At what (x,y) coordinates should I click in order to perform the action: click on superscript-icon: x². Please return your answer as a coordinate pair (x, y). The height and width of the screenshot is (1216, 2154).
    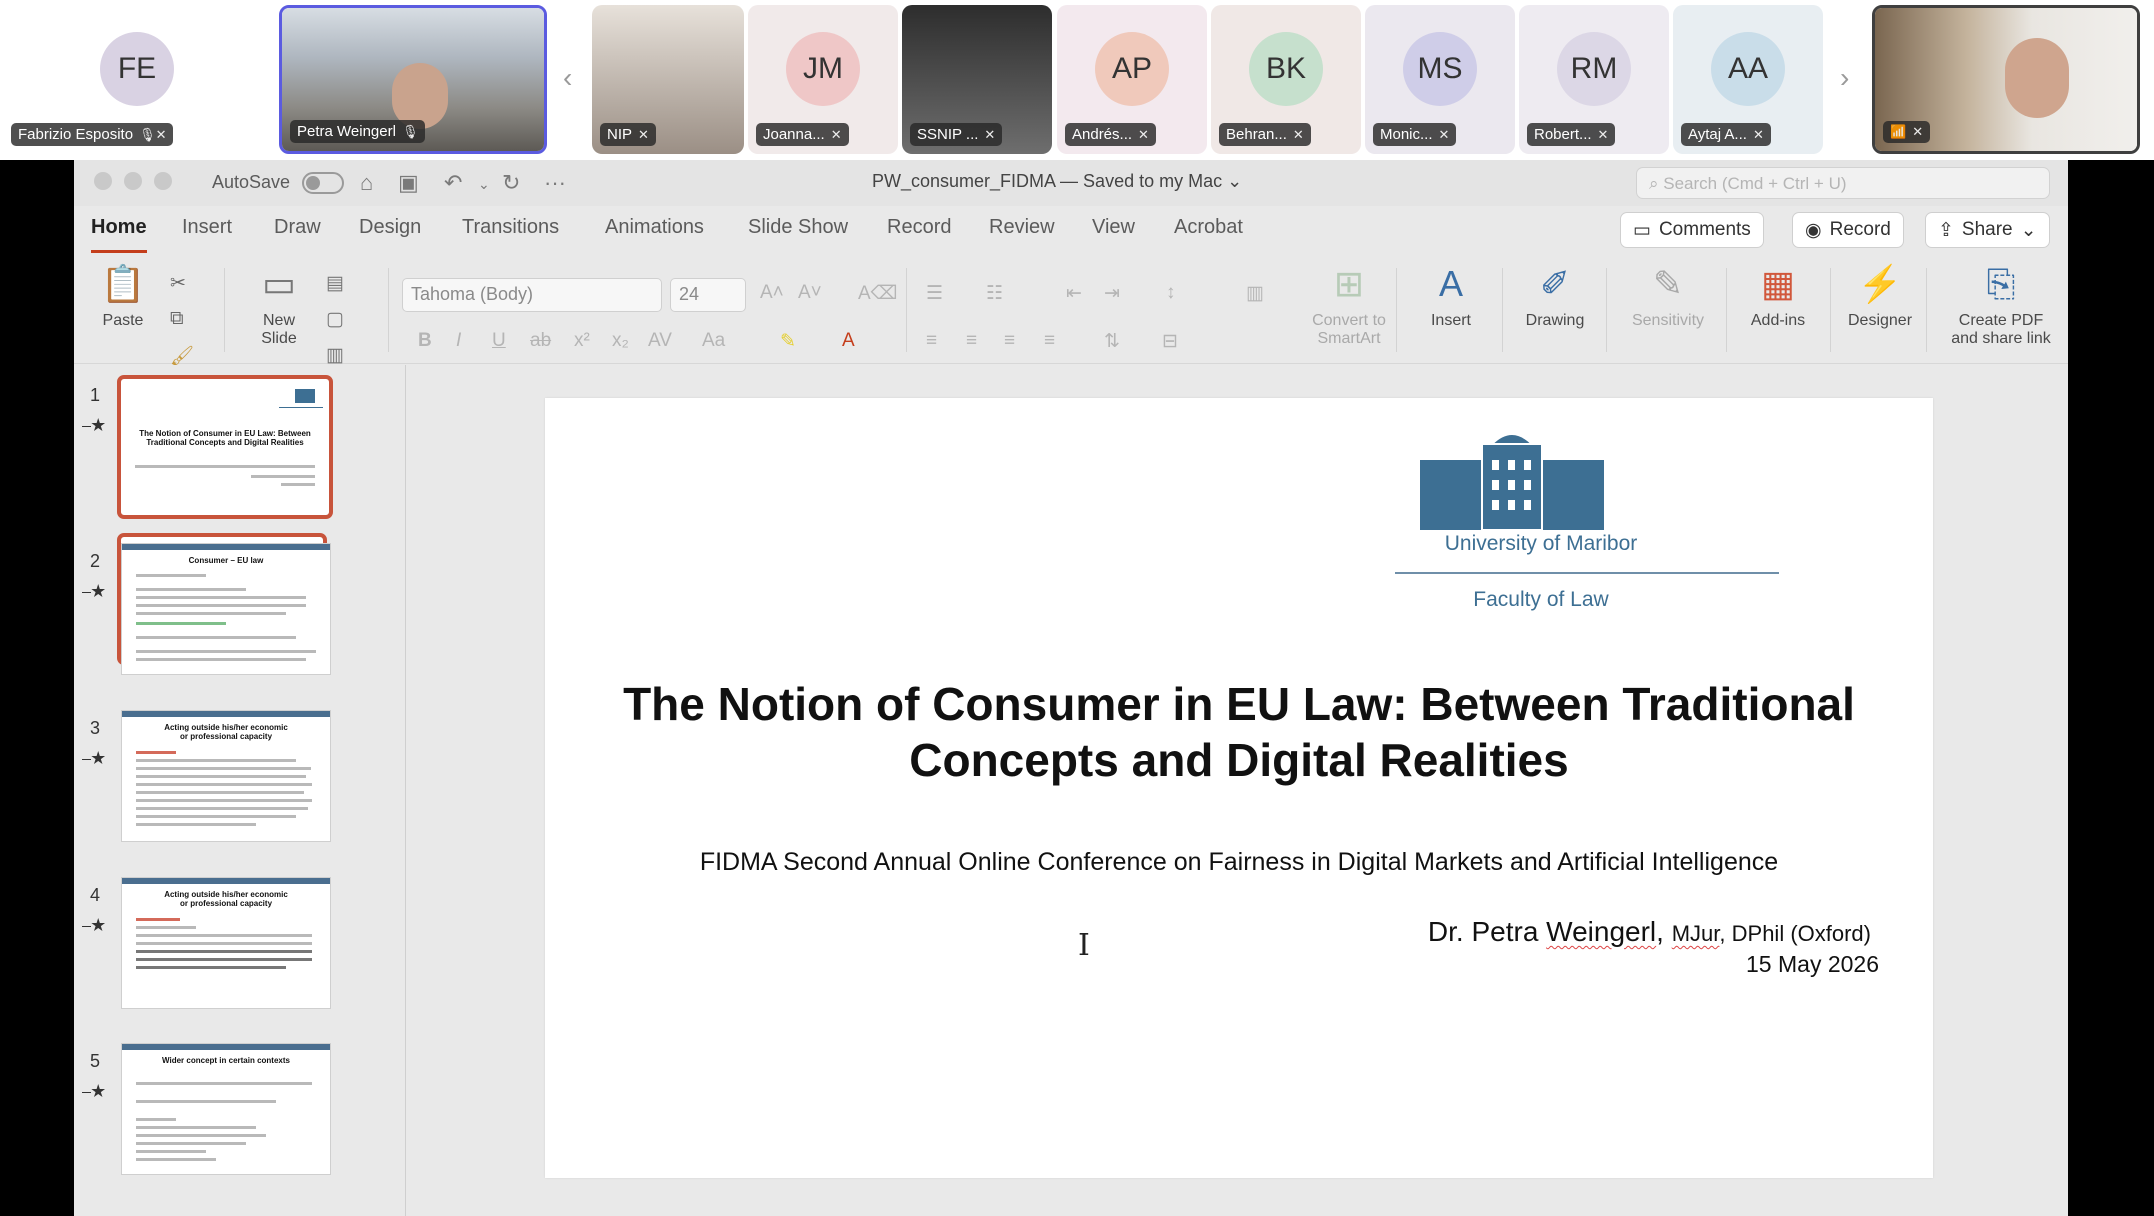
    Looking at the image, I should click on (582, 341).